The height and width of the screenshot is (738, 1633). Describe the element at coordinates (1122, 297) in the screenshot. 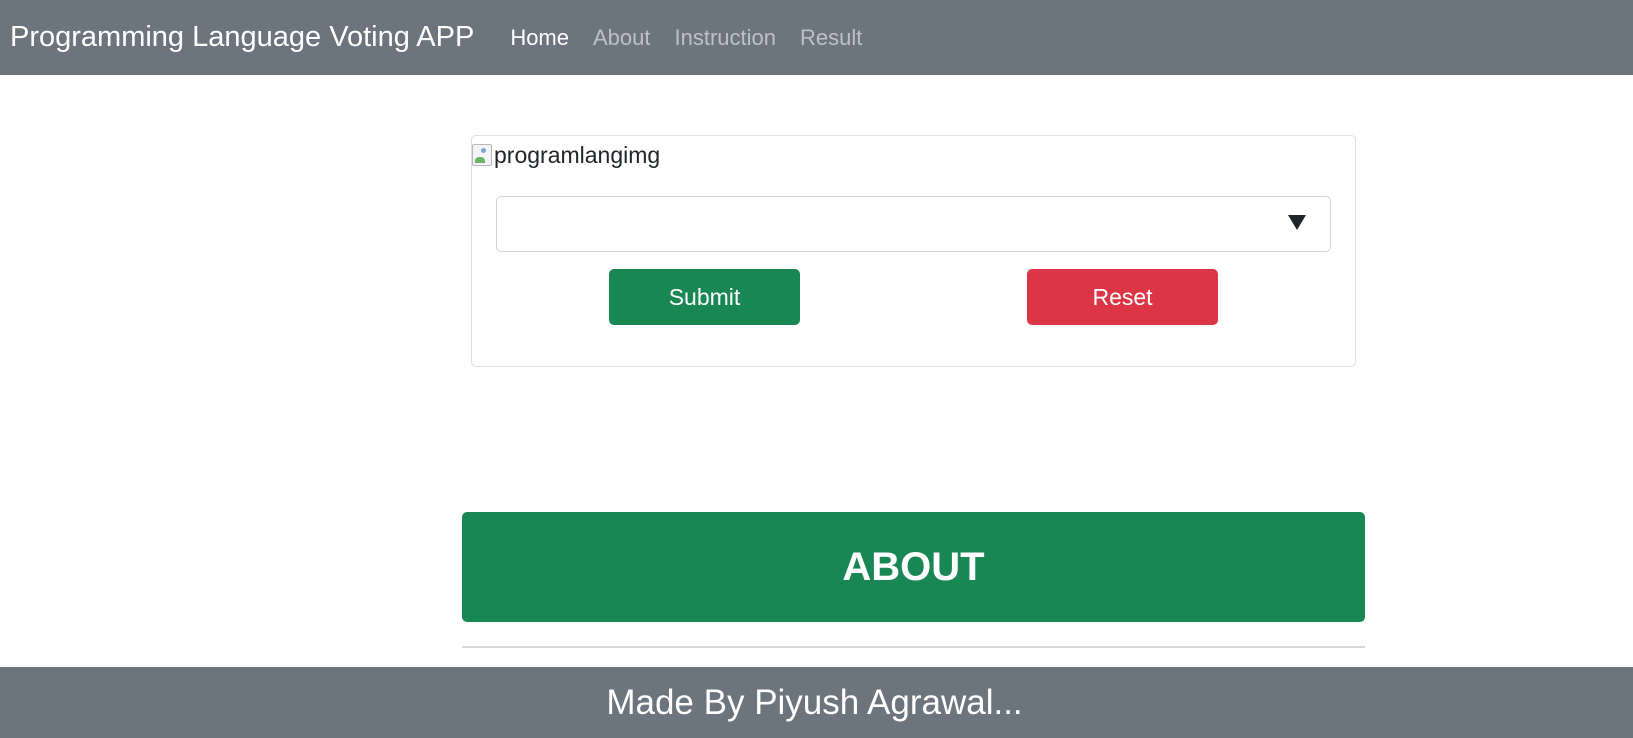

I see `reset-button: Reset` at that location.